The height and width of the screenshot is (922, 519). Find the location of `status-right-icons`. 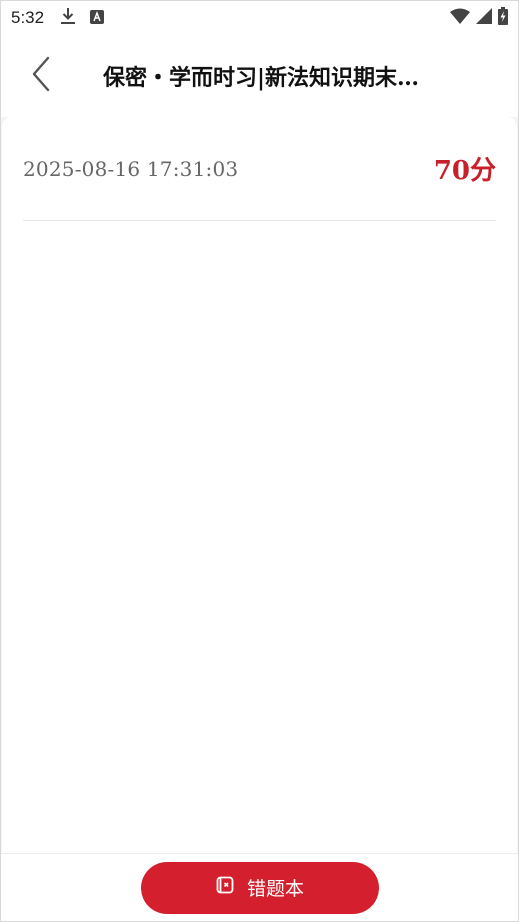

status-right-icons is located at coordinates (479, 18).